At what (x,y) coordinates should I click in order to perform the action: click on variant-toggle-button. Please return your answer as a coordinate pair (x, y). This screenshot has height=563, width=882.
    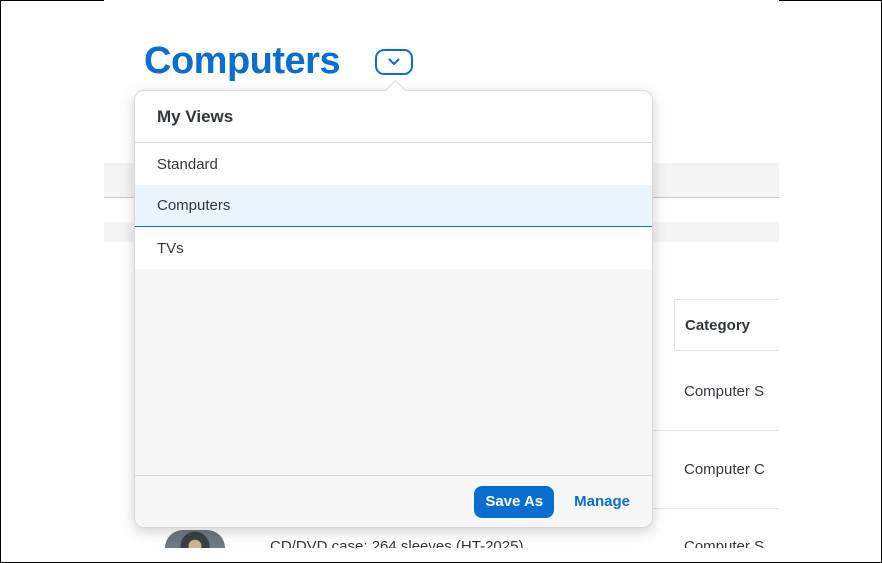
    Looking at the image, I should click on (394, 62).